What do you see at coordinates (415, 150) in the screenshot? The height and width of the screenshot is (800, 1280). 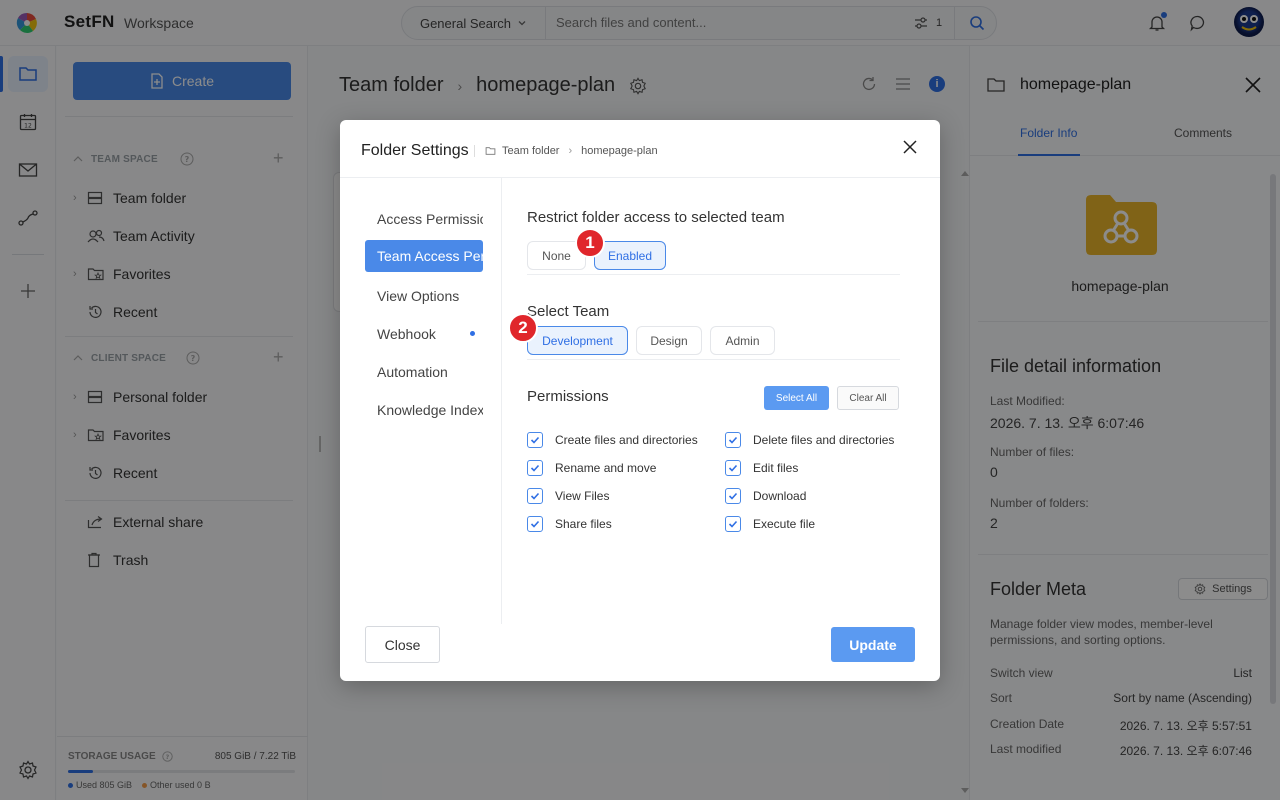 I see `dialog-title: Folder Settings` at bounding box center [415, 150].